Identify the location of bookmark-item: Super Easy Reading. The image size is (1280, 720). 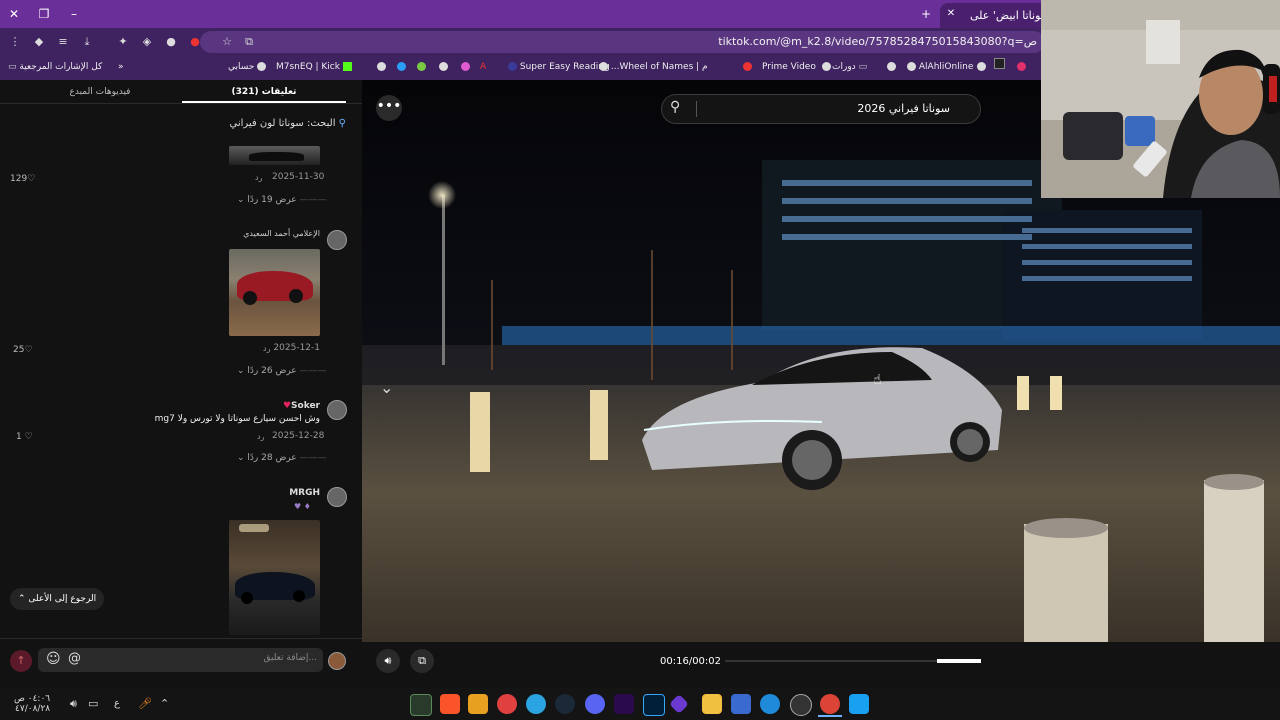
(557, 67).